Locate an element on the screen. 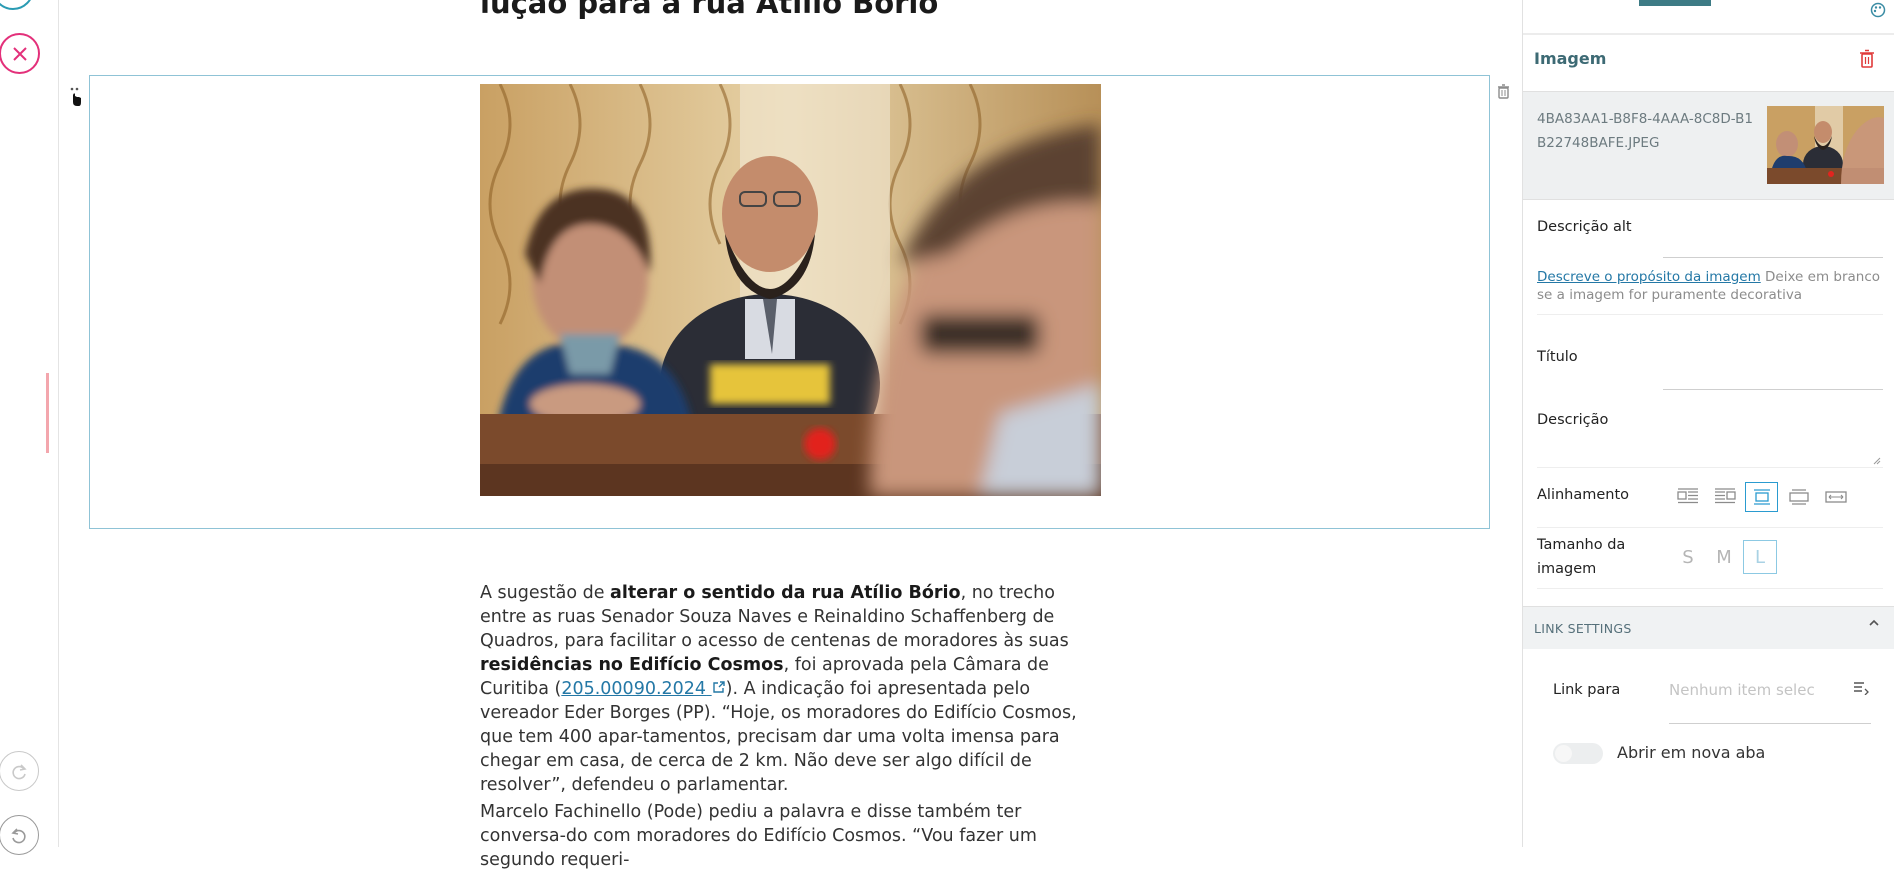 The image size is (1894, 872). align-left-icon is located at coordinates (1687, 496).